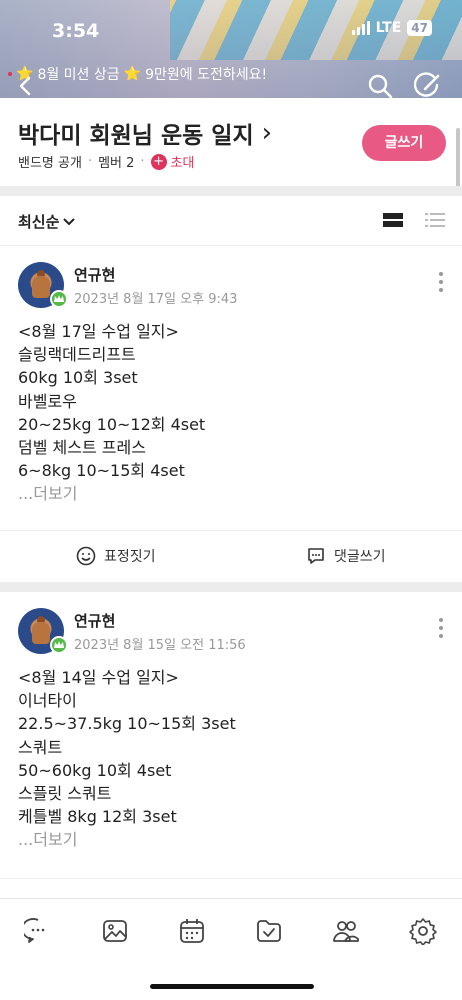 The height and width of the screenshot is (1000, 462). Describe the element at coordinates (112, 424) in the screenshot. I see `post-line: 20~25kg 10~12회 4set` at that location.